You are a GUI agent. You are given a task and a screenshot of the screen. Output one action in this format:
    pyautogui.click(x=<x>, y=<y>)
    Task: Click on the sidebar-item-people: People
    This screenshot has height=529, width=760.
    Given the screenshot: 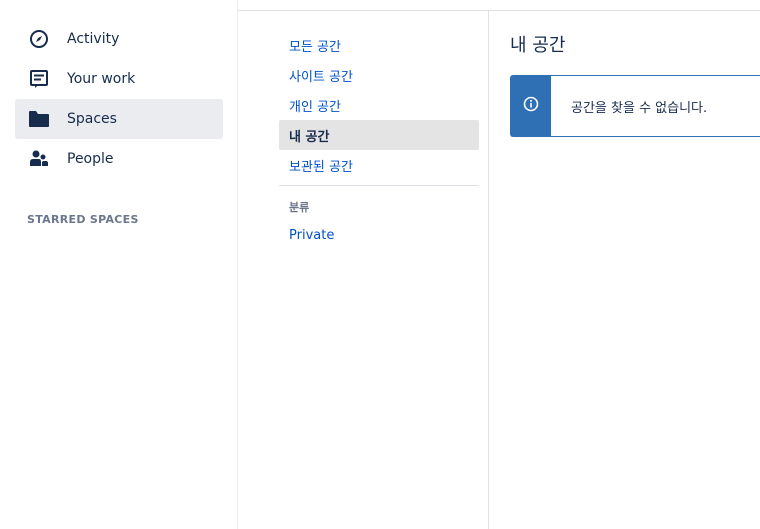 What is the action you would take?
    pyautogui.click(x=119, y=159)
    